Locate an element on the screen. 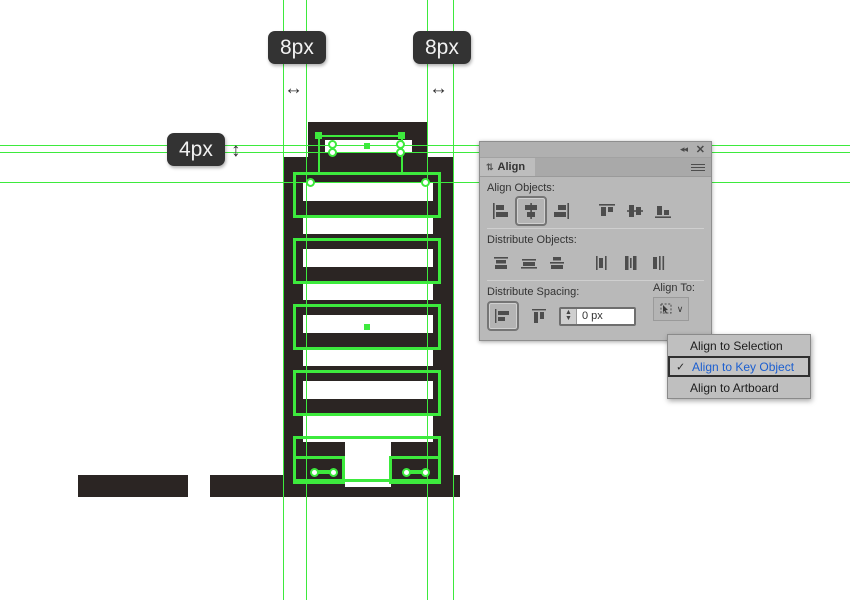 The height and width of the screenshot is (600, 850). distribute-top-button is located at coordinates (501, 263).